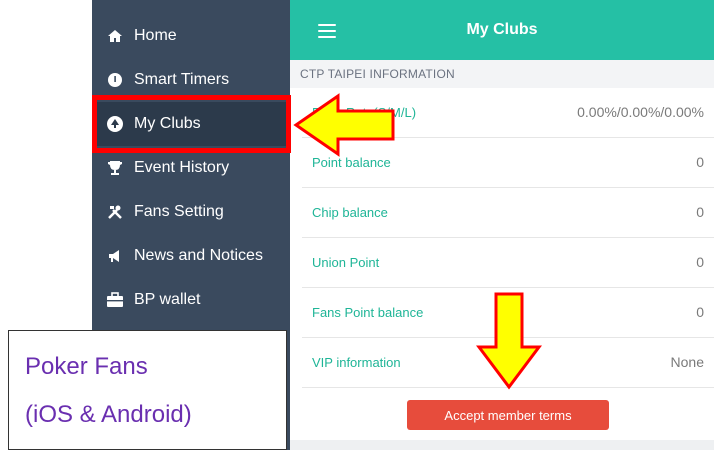 The height and width of the screenshot is (450, 714). Describe the element at coordinates (155, 35) in the screenshot. I see `sidebar-item-label: Home` at that location.